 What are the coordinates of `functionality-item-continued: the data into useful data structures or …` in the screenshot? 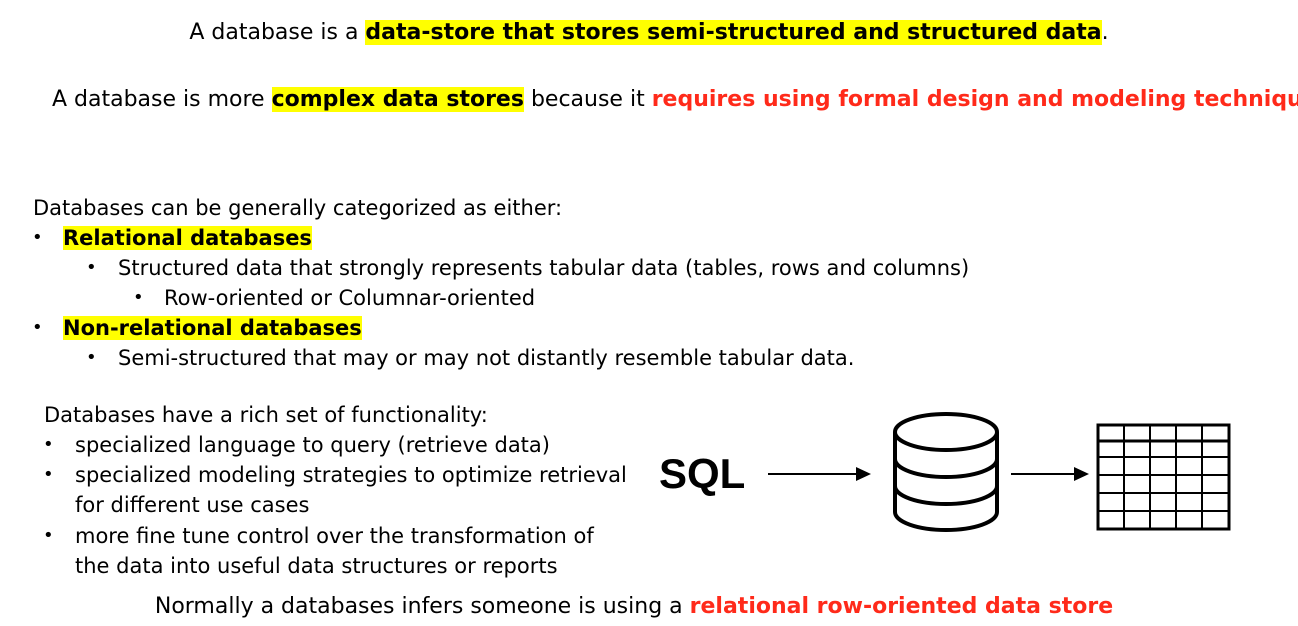 It's located at (316, 566).